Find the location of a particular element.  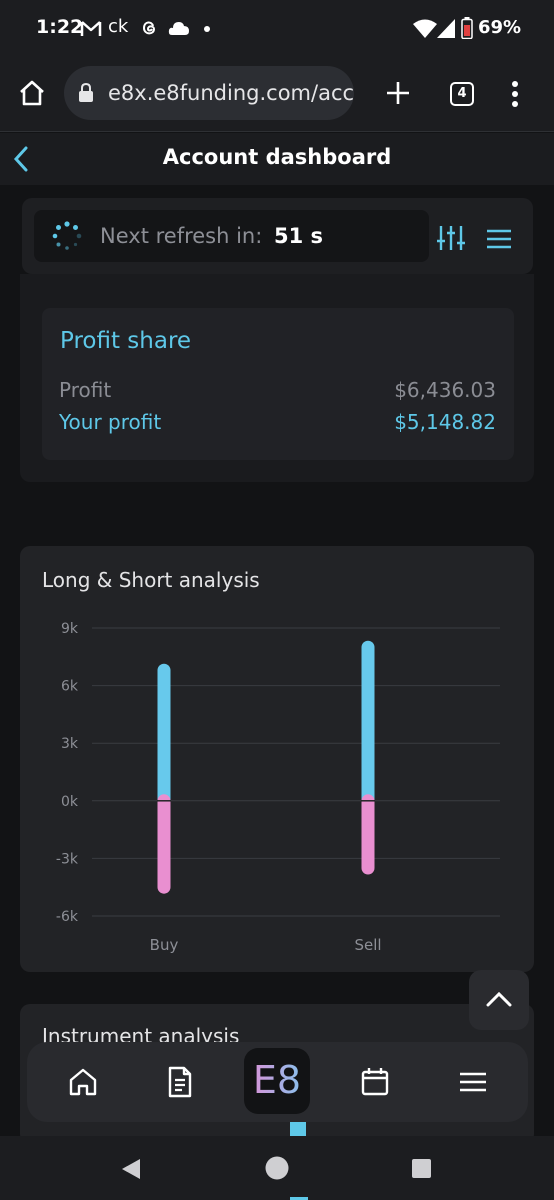

status-time: 1:22 is located at coordinates (60, 27).